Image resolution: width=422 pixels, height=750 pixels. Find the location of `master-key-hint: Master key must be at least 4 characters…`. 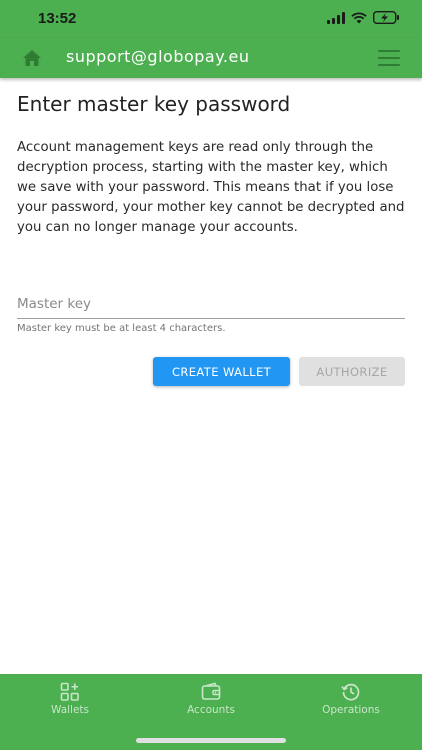

master-key-hint: Master key must be at least 4 characters… is located at coordinates (121, 328).